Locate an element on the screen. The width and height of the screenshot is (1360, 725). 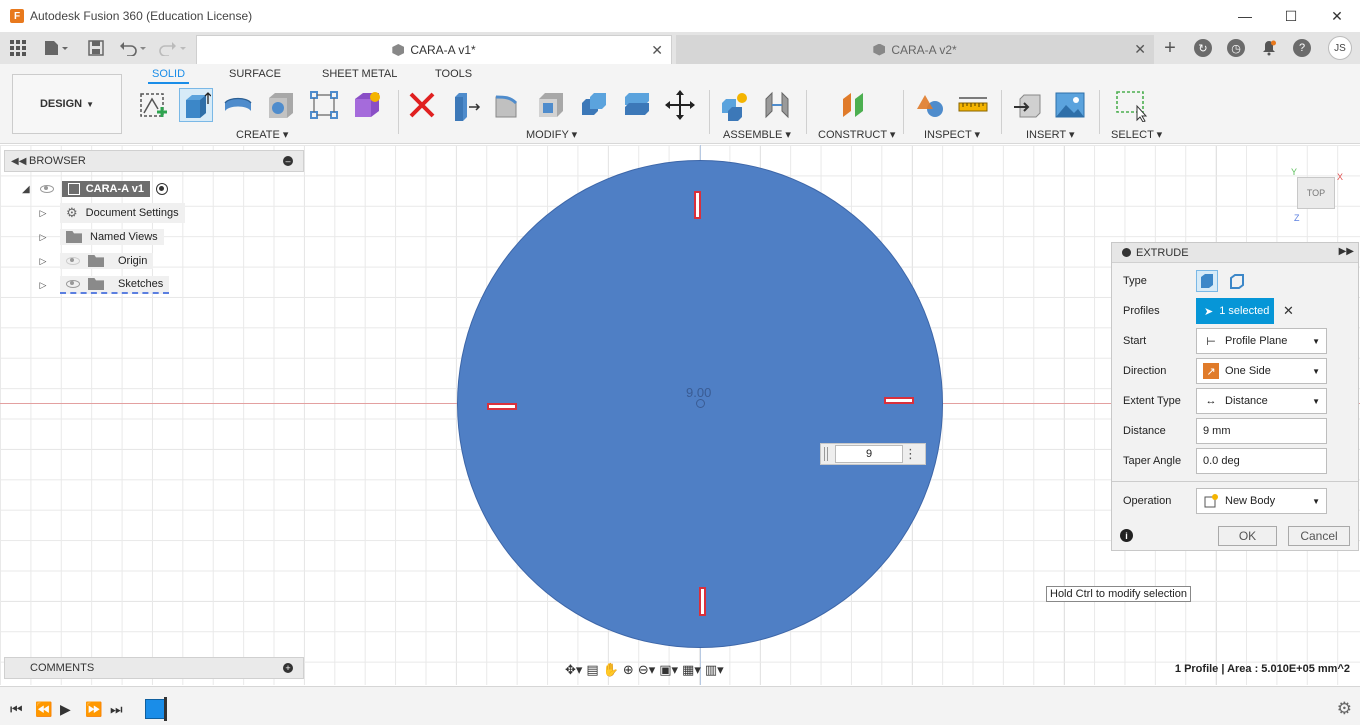
measure-icon is located at coordinates (973, 105).